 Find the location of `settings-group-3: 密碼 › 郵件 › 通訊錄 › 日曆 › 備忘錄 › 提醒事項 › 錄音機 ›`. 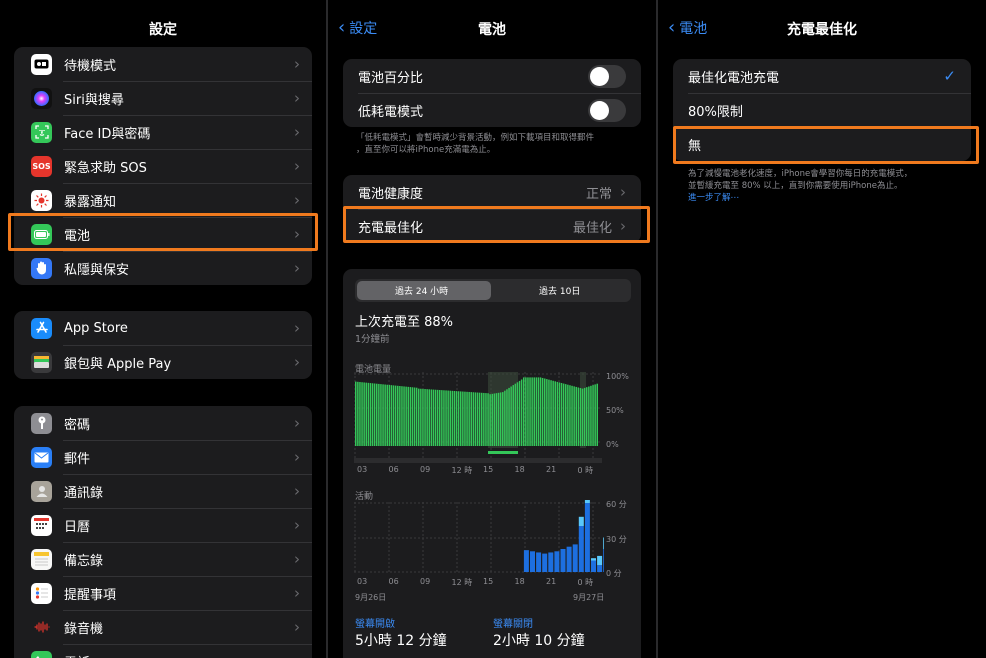

settings-group-3: 密碼 › 郵件 › 通訊錄 › 日曆 › 備忘錄 › 提醒事項 › 錄音機 › is located at coordinates (163, 532).